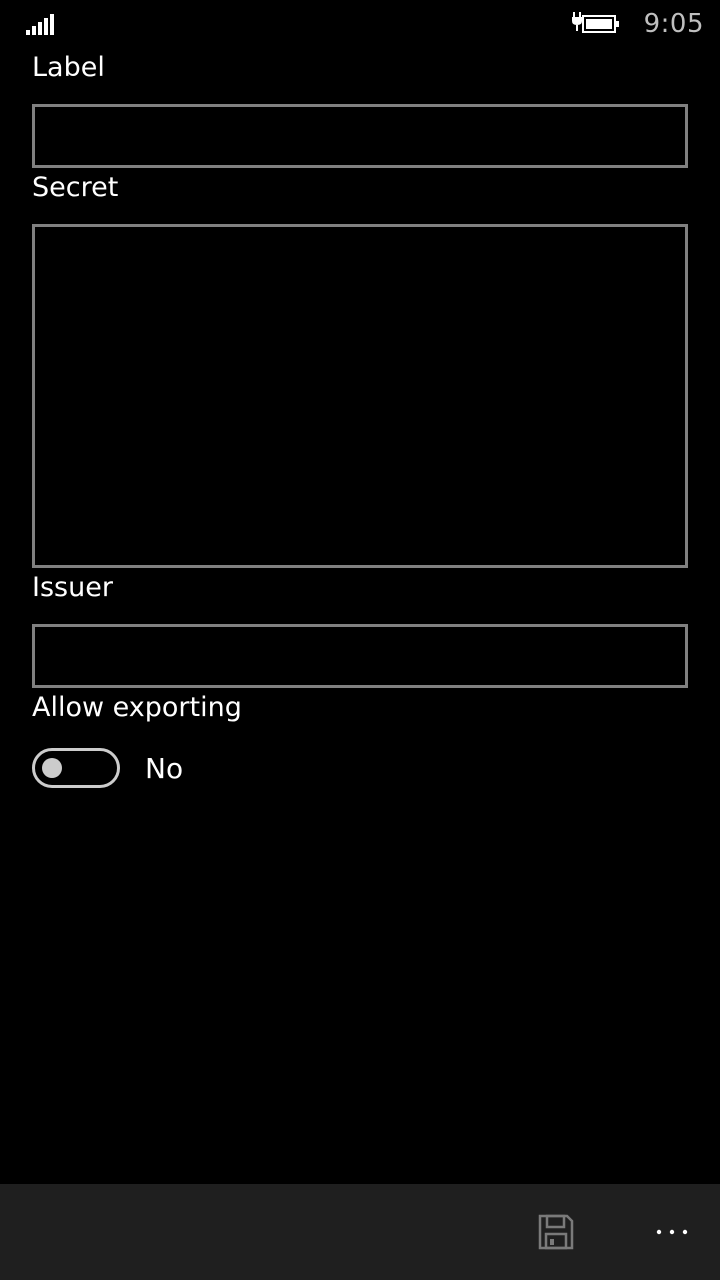 Image resolution: width=720 pixels, height=1280 pixels. I want to click on status-bar: 9:05, so click(360, 24).